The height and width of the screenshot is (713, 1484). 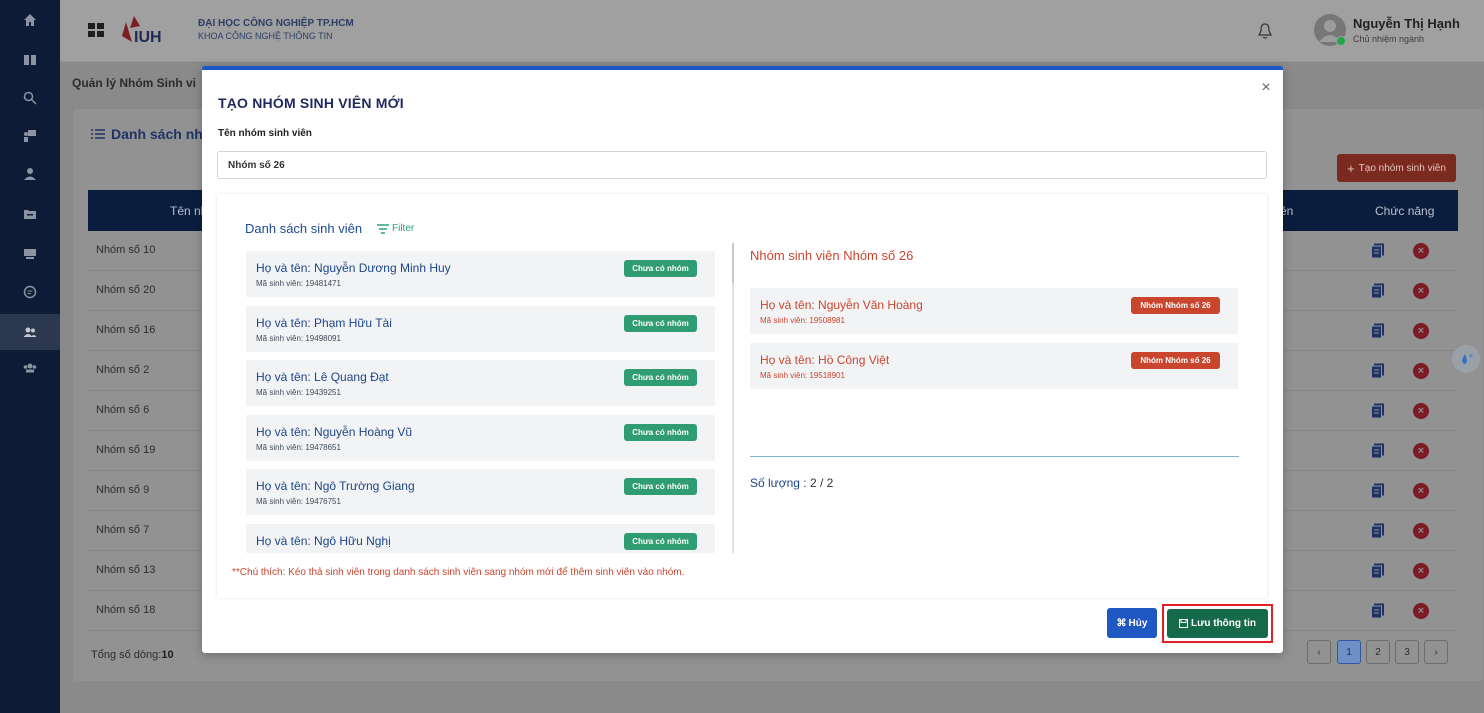 I want to click on scrollbar-thumb, so click(x=733, y=263).